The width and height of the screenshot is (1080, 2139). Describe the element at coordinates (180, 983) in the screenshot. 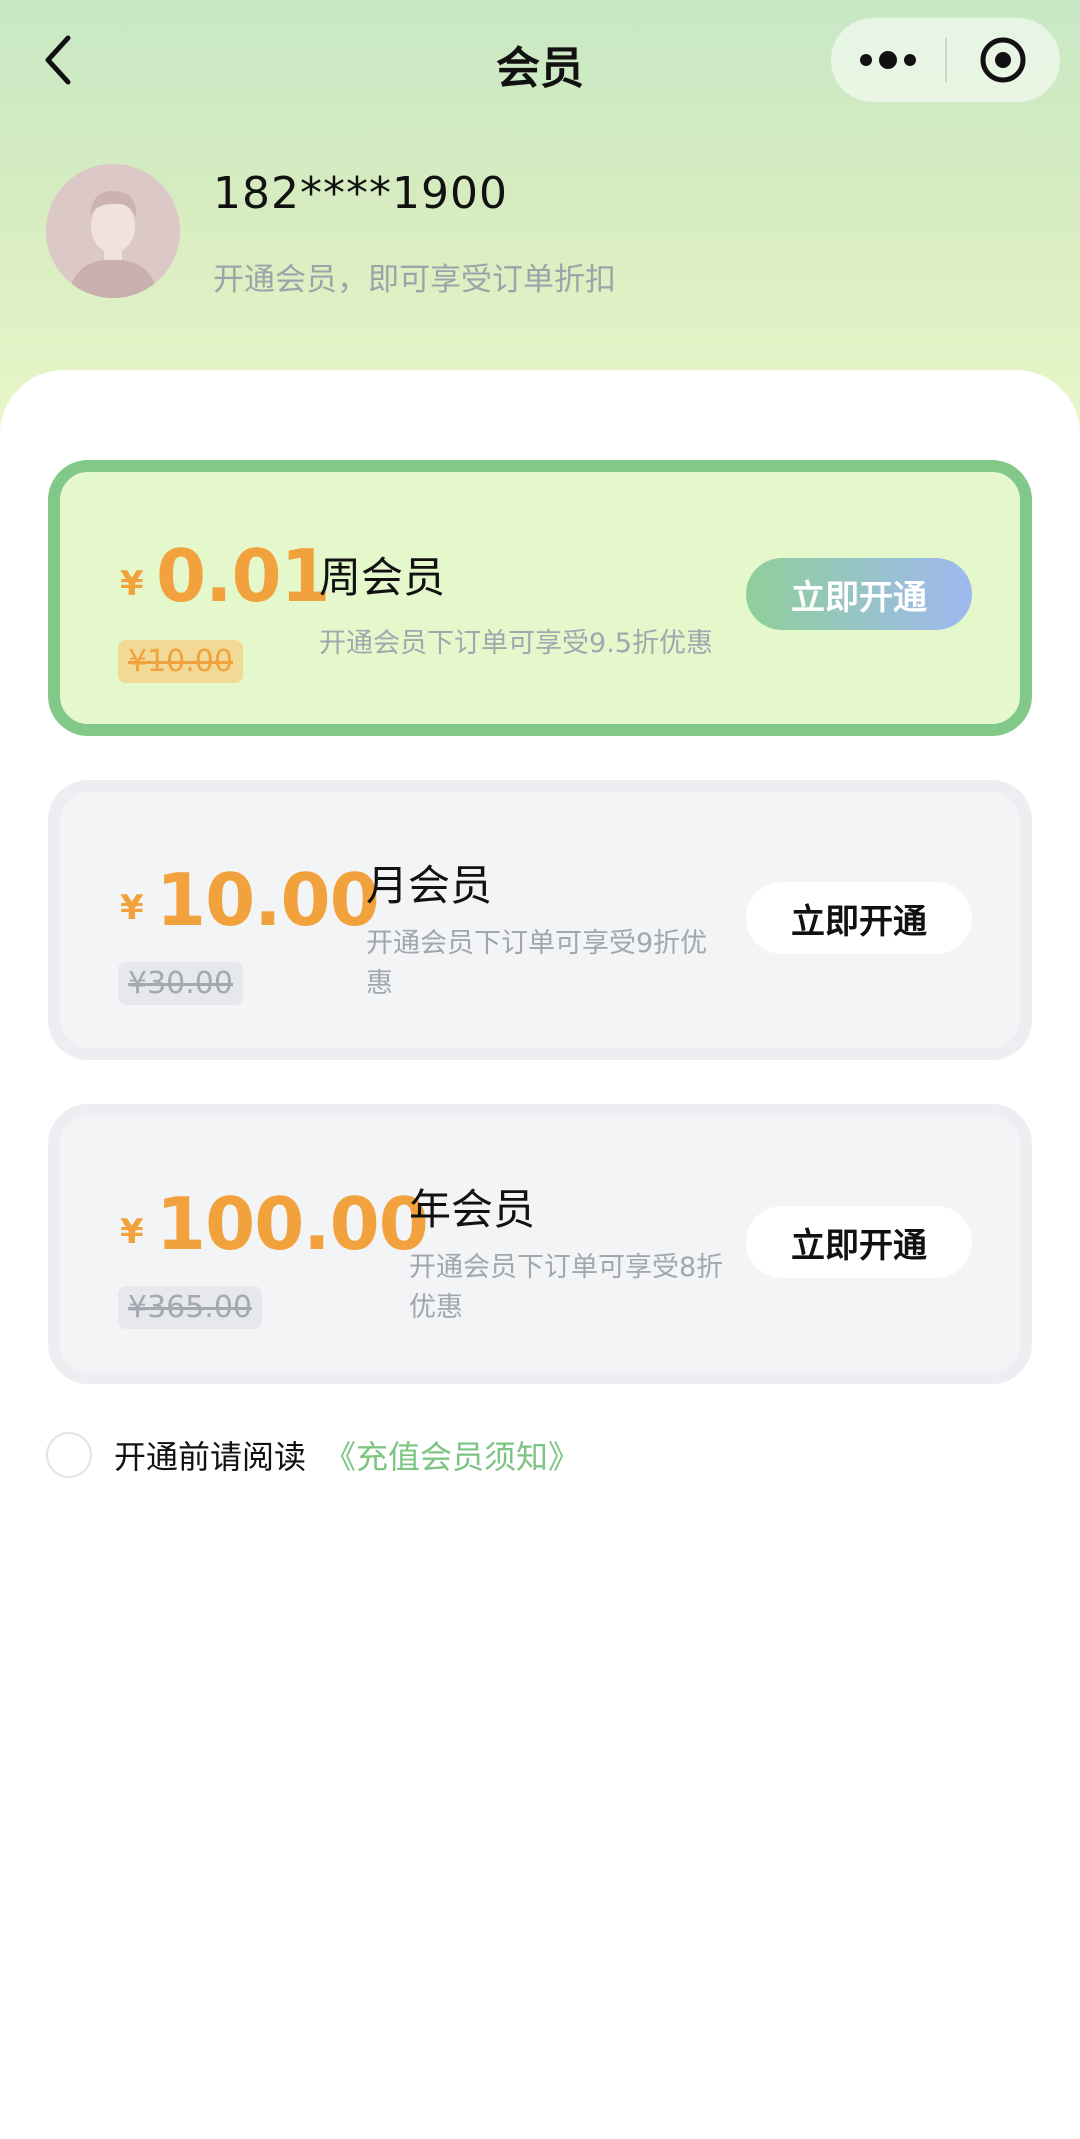

I see `original-price: ¥30.00` at that location.